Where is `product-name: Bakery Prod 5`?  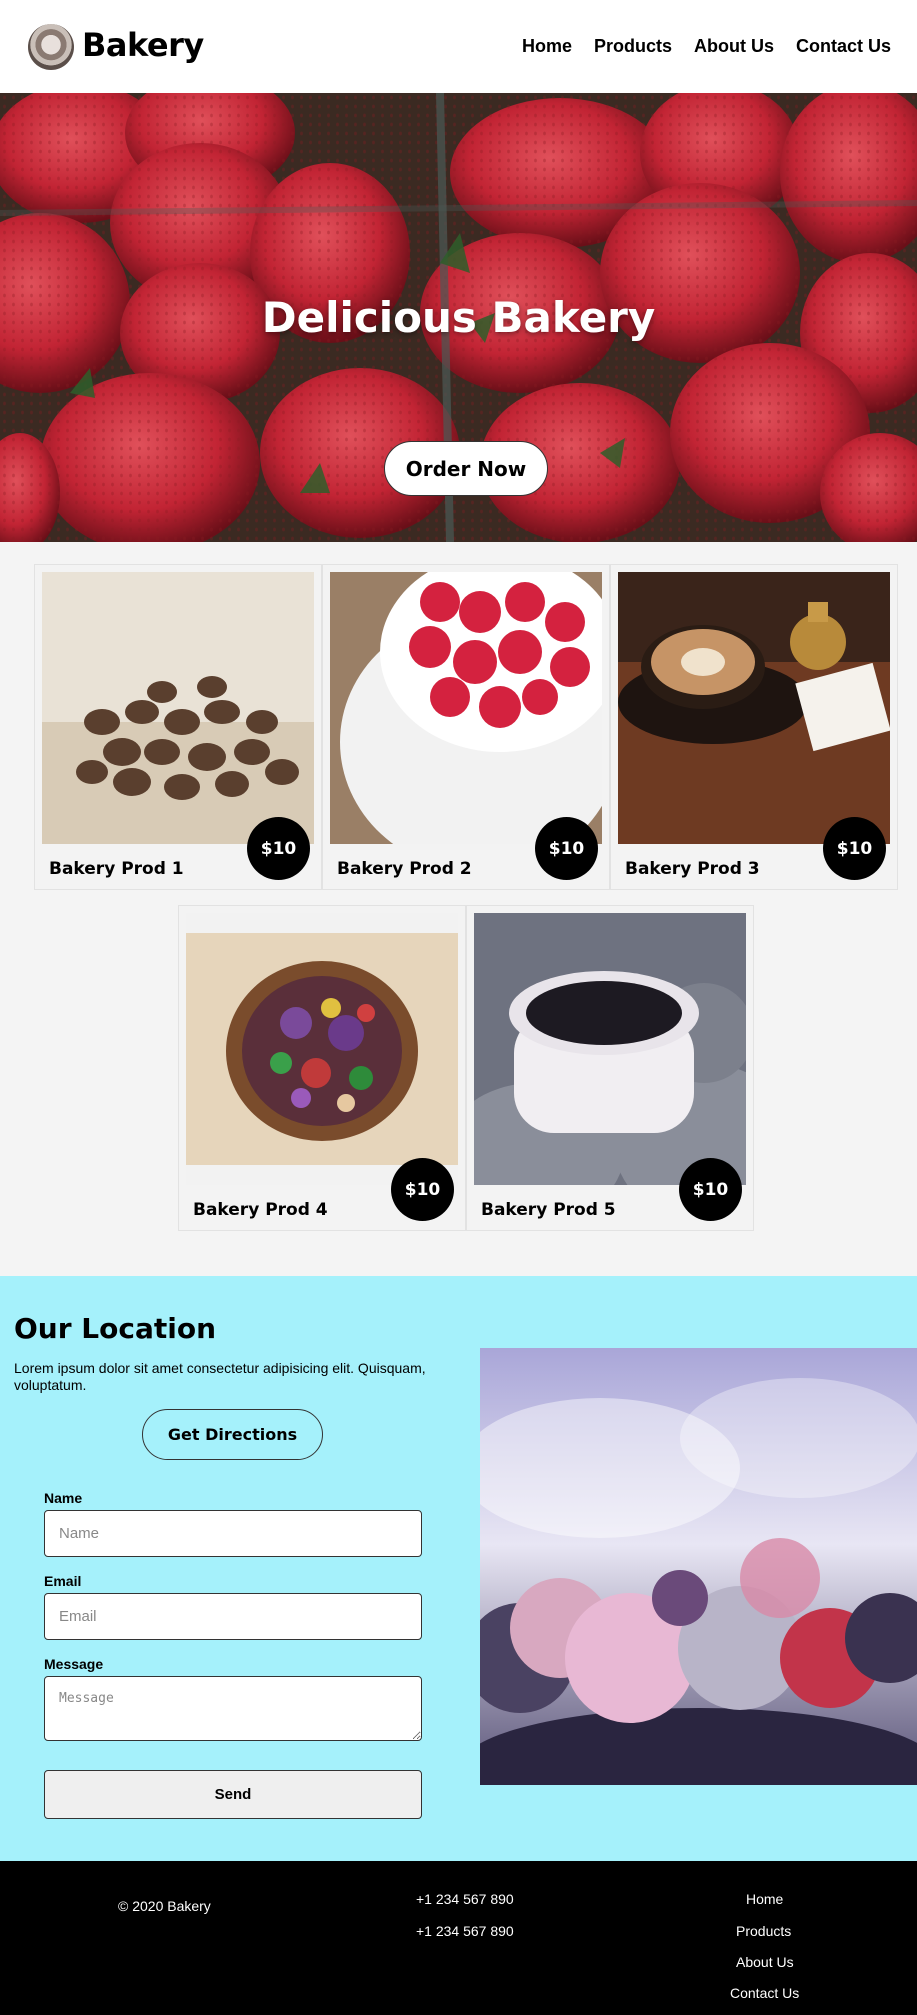 product-name: Bakery Prod 5 is located at coordinates (548, 1210).